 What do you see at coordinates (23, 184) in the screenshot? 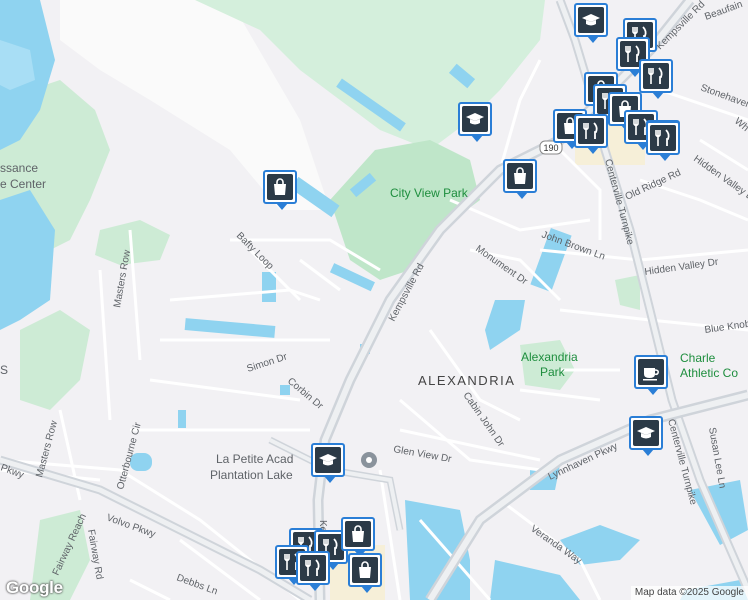
I see `renaissance-center-label-line2: e Center` at bounding box center [23, 184].